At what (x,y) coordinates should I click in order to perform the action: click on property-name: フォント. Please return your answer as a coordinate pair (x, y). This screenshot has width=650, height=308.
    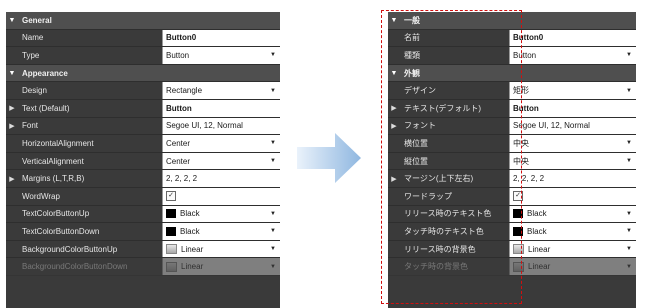
    Looking at the image, I should click on (420, 126).